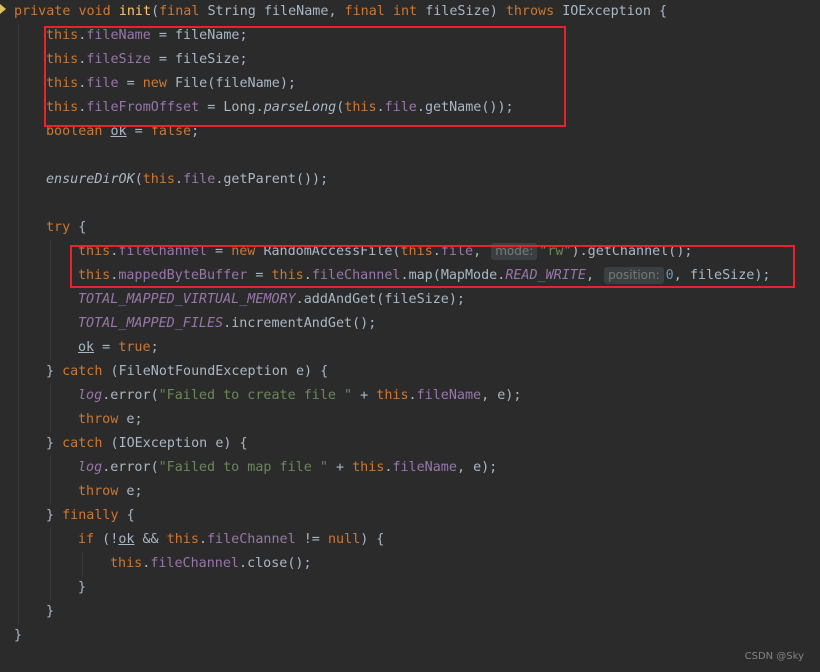 Image resolution: width=820 pixels, height=672 pixels. What do you see at coordinates (86, 539) in the screenshot?
I see `token-keyword: if` at bounding box center [86, 539].